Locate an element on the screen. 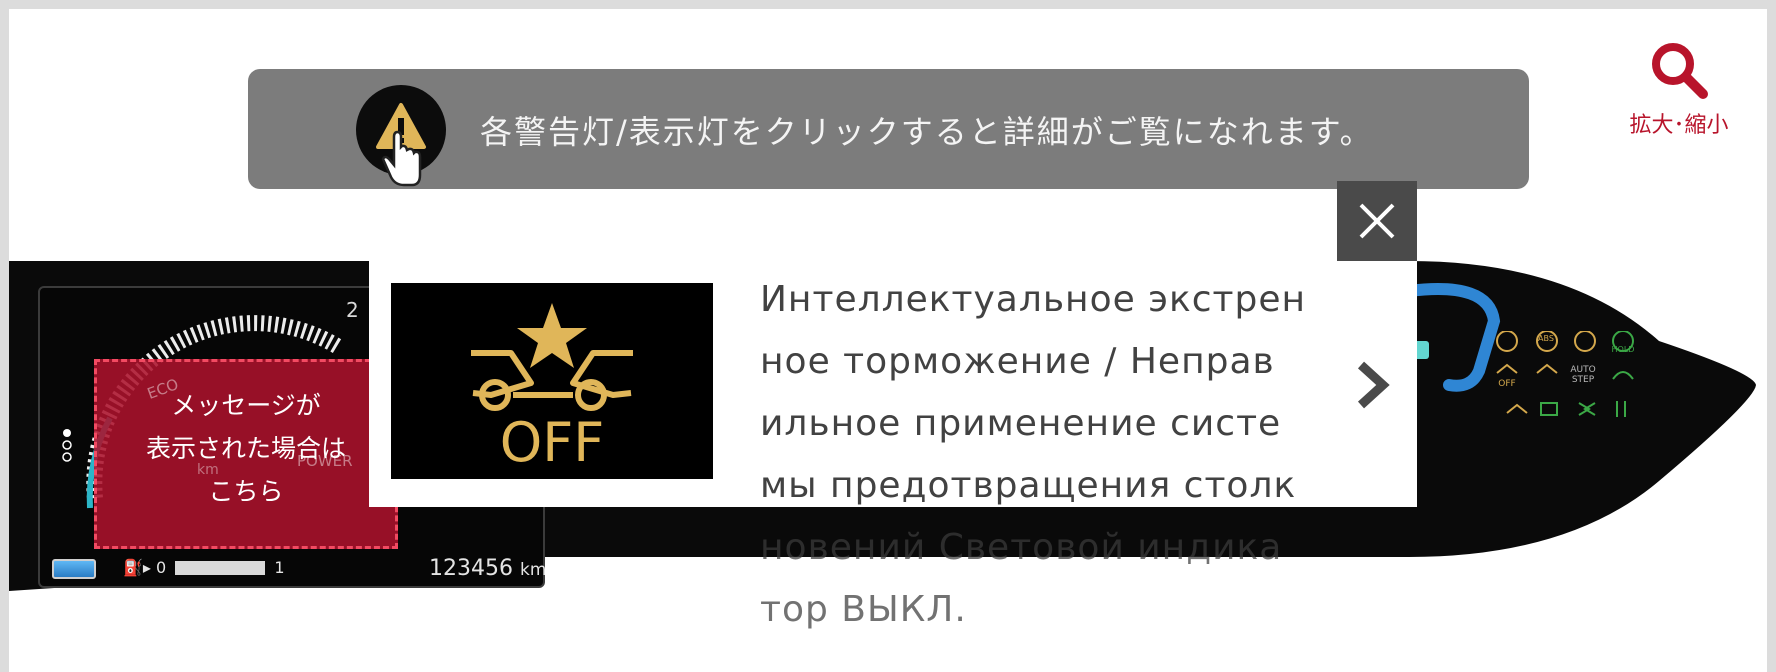 This screenshot has height=672, width=1776. collision-avoidance-off-icon: OFF is located at coordinates (552, 388).